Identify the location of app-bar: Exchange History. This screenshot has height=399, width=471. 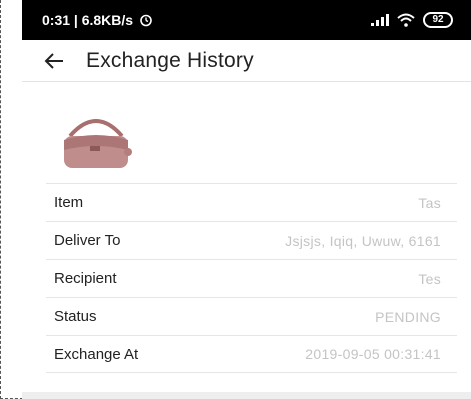
(246, 61).